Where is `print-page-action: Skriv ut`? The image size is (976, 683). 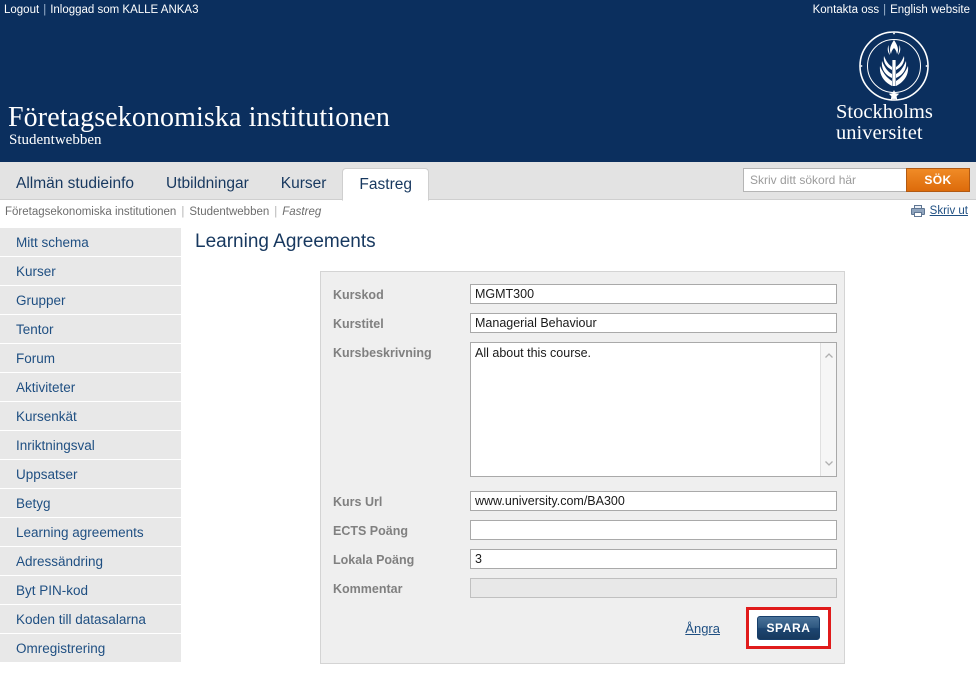
print-page-action: Skriv ut is located at coordinates (939, 211).